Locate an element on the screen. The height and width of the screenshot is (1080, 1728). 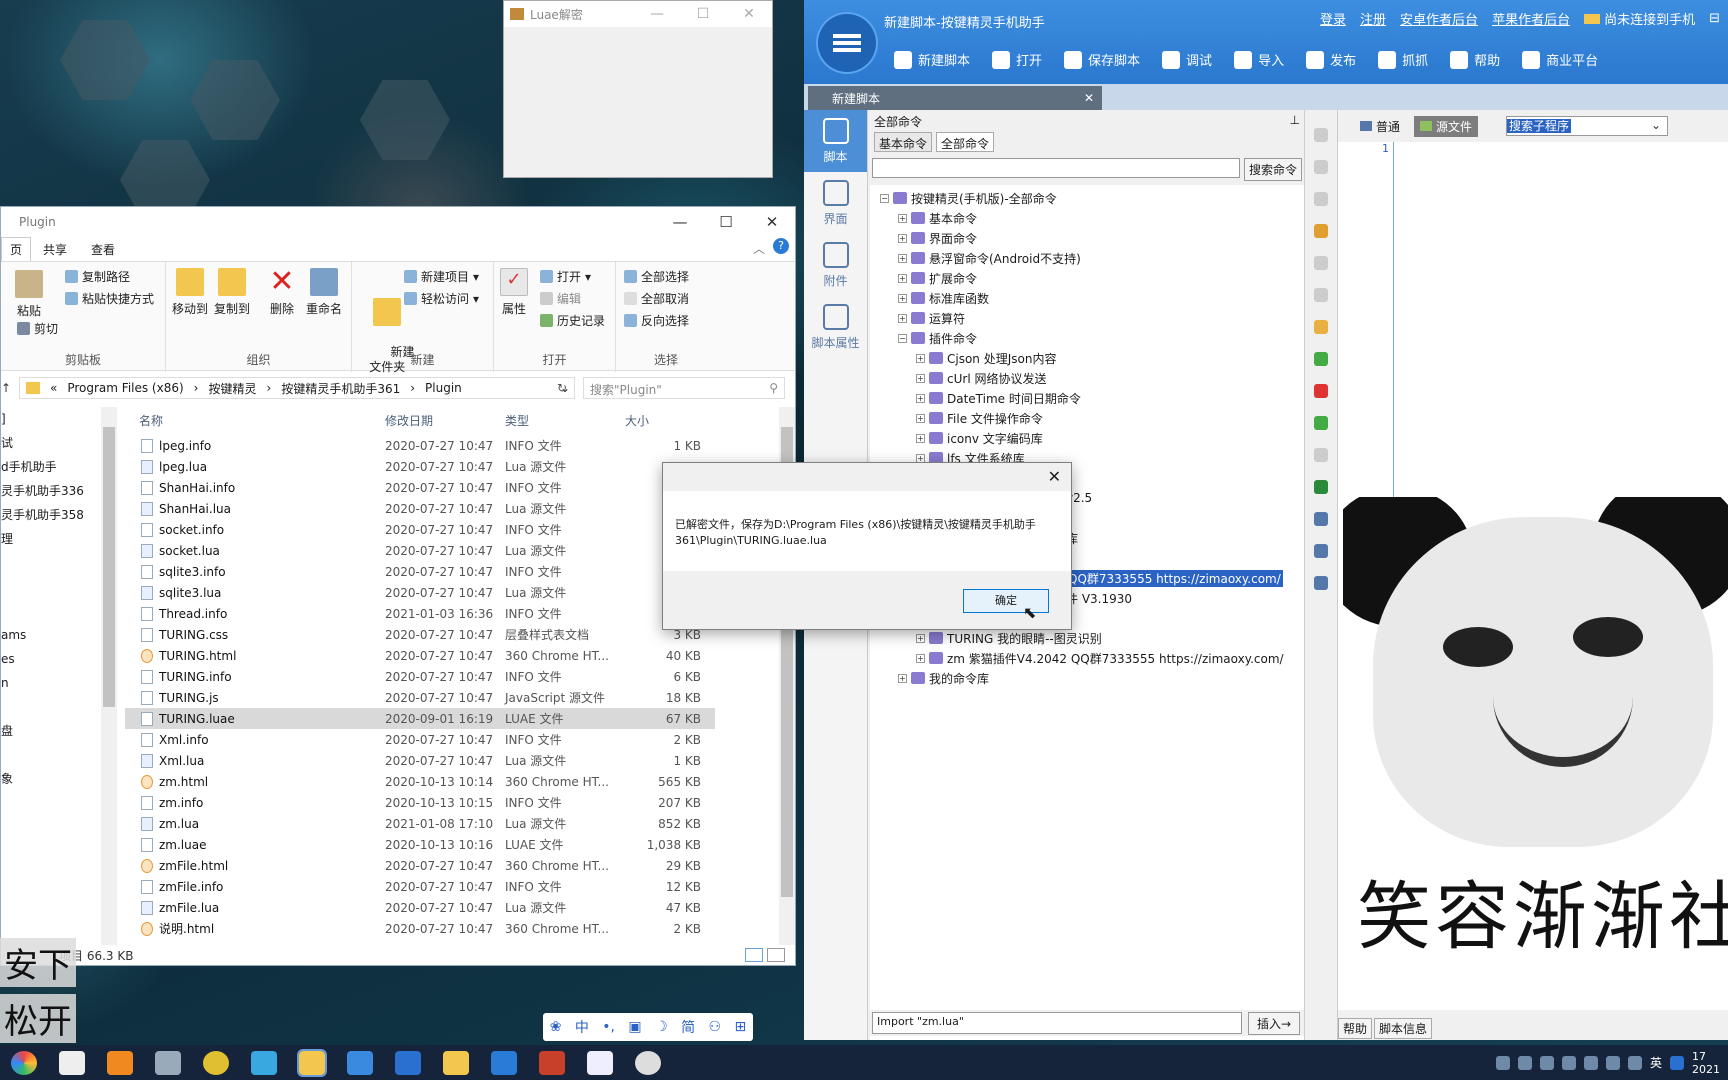
ime-simplified-toggle: 简 is located at coordinates (688, 1027).